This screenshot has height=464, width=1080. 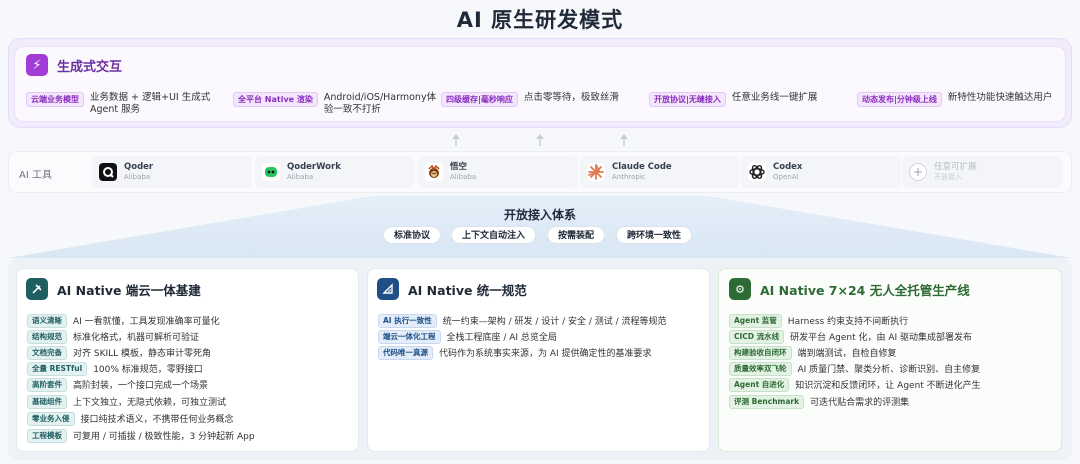 What do you see at coordinates (108, 172) in the screenshot?
I see `qoder-icon` at bounding box center [108, 172].